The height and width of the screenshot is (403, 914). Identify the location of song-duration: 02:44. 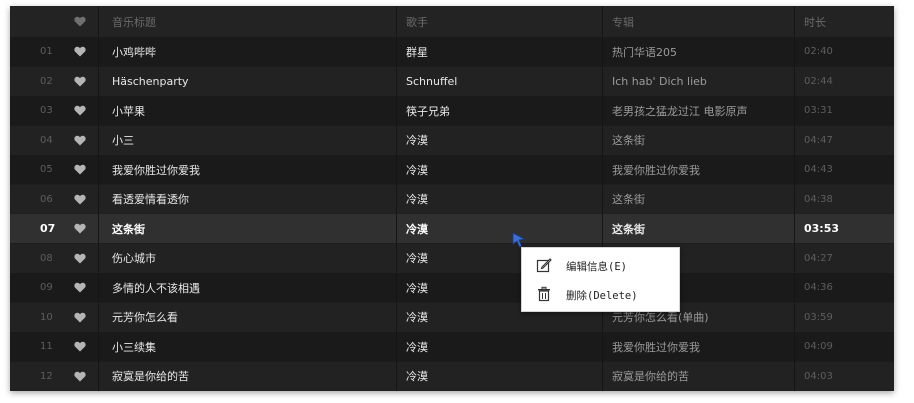
(818, 81).